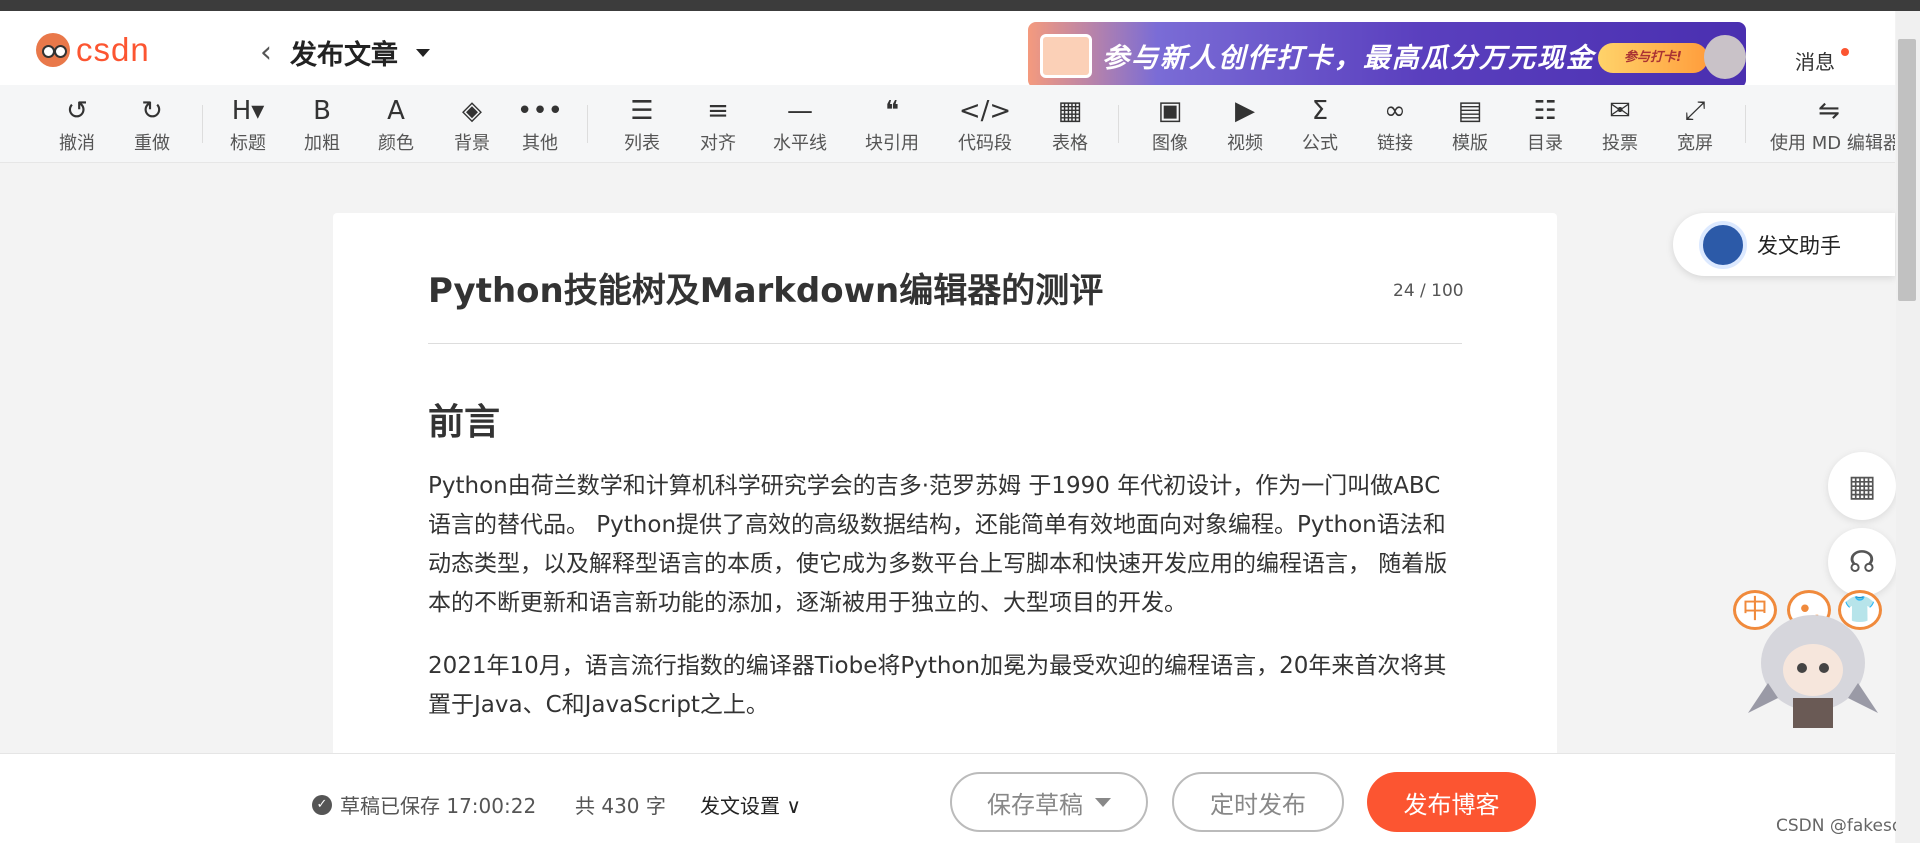 This screenshot has width=1920, height=843. I want to click on toolbar-label: 投票, so click(1620, 143).